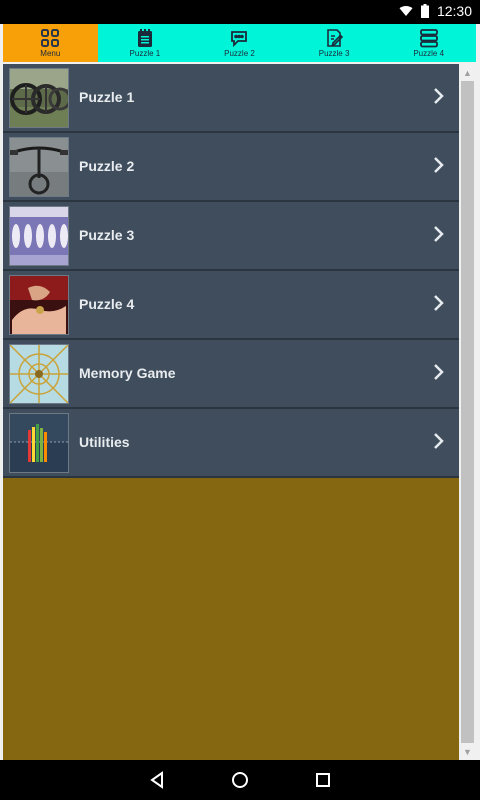  I want to click on bicycle-thumbnail, so click(39, 167).